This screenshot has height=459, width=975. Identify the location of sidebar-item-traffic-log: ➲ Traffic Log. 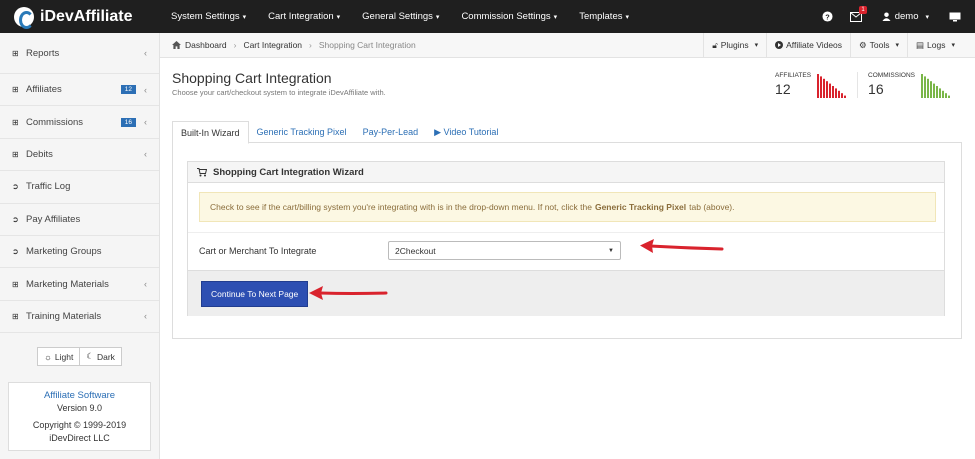
(79, 187).